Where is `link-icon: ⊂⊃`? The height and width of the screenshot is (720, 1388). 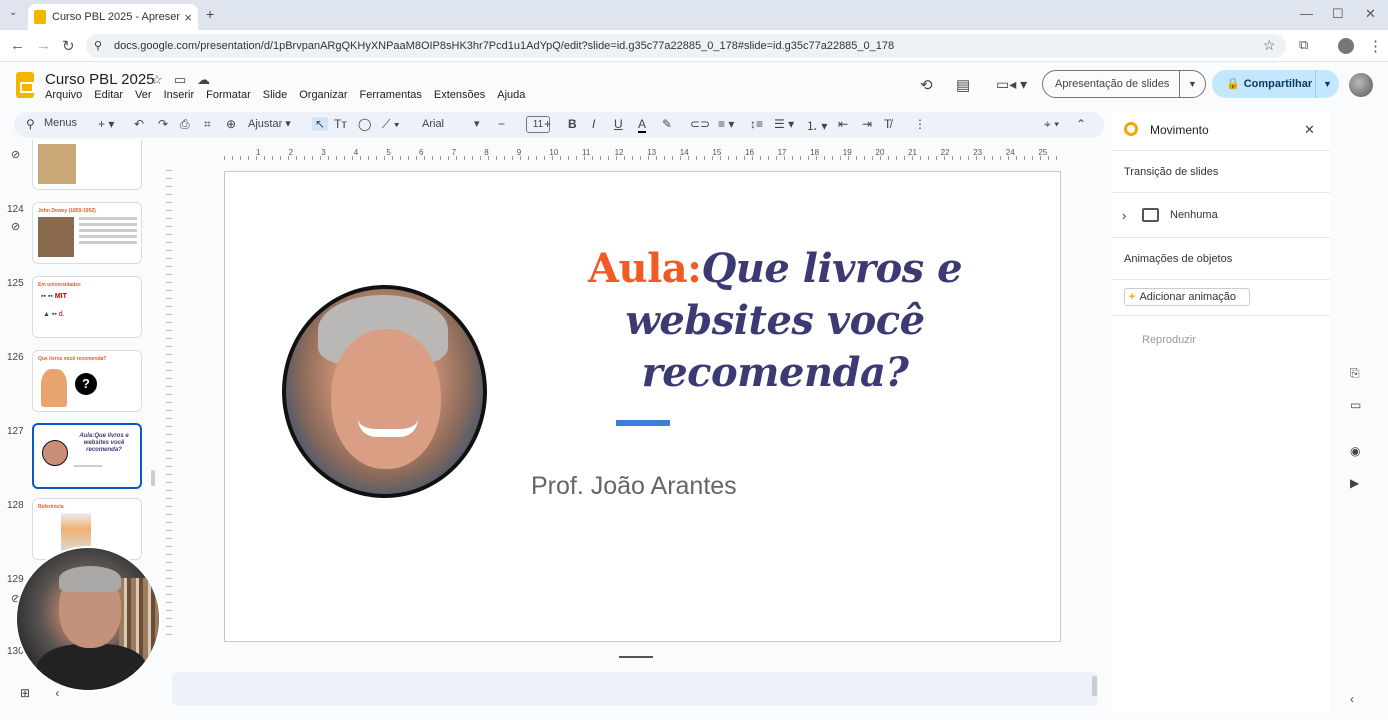
link-icon: ⊂⊃ is located at coordinates (700, 124).